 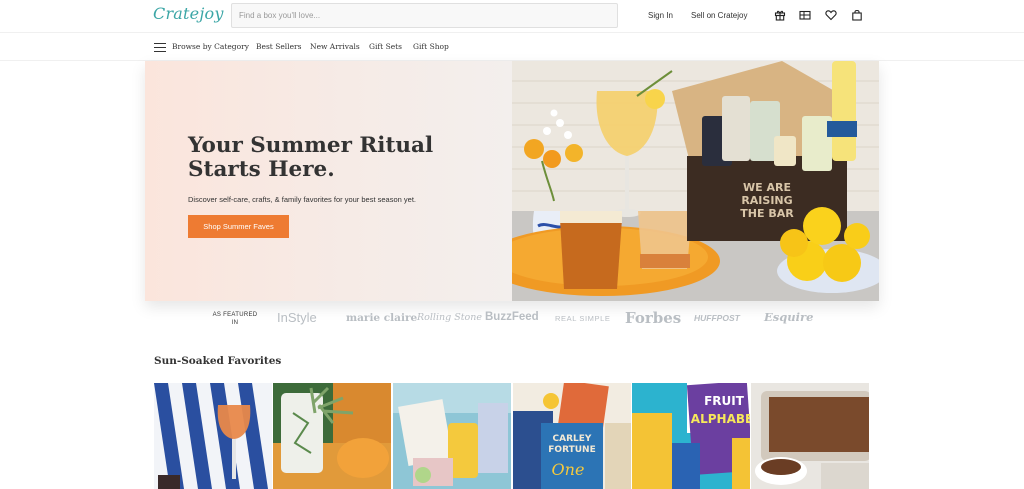 What do you see at coordinates (717, 318) in the screenshot?
I see `press-logo-huffpost: HUFFPOST` at bounding box center [717, 318].